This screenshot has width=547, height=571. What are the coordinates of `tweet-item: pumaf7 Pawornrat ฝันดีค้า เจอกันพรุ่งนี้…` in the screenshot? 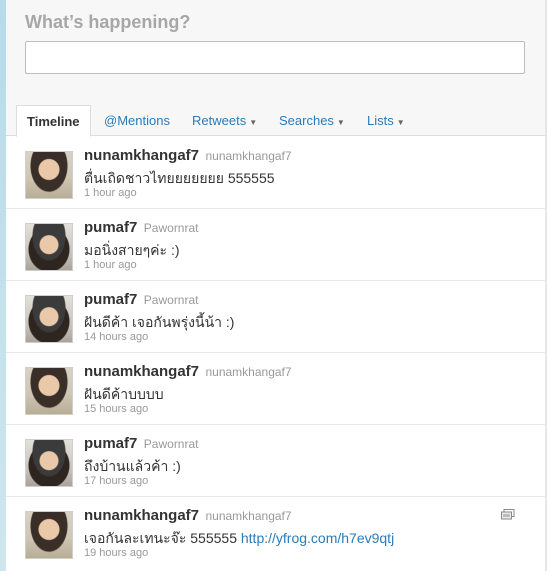 It's located at (275, 317).